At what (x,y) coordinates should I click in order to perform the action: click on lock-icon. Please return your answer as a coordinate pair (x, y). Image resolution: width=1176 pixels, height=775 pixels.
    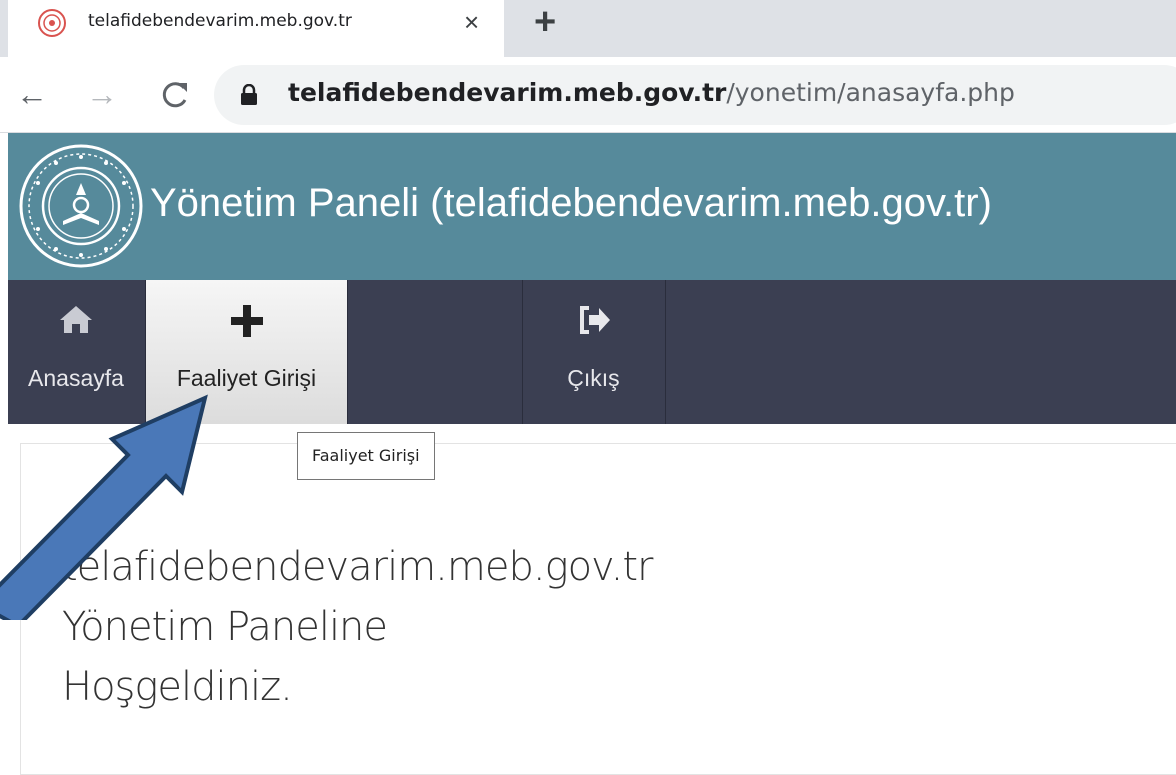
    Looking at the image, I should click on (249, 94).